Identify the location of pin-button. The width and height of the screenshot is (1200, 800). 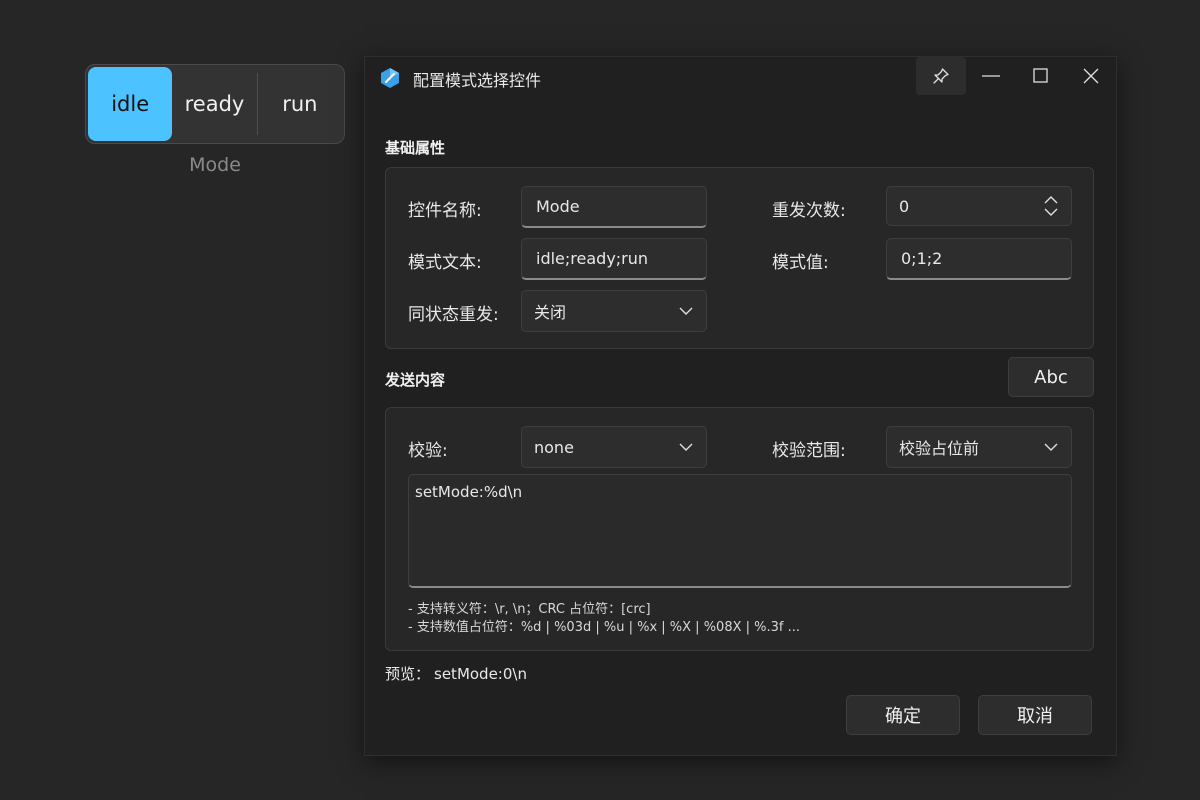
(941, 76).